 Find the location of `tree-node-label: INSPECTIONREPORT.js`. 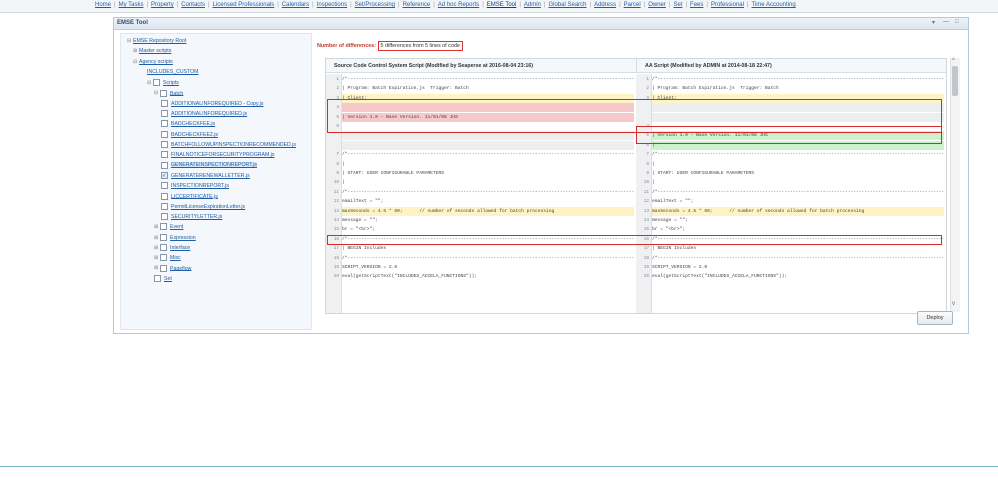

tree-node-label: INSPECTIONREPORT.js is located at coordinates (200, 186).